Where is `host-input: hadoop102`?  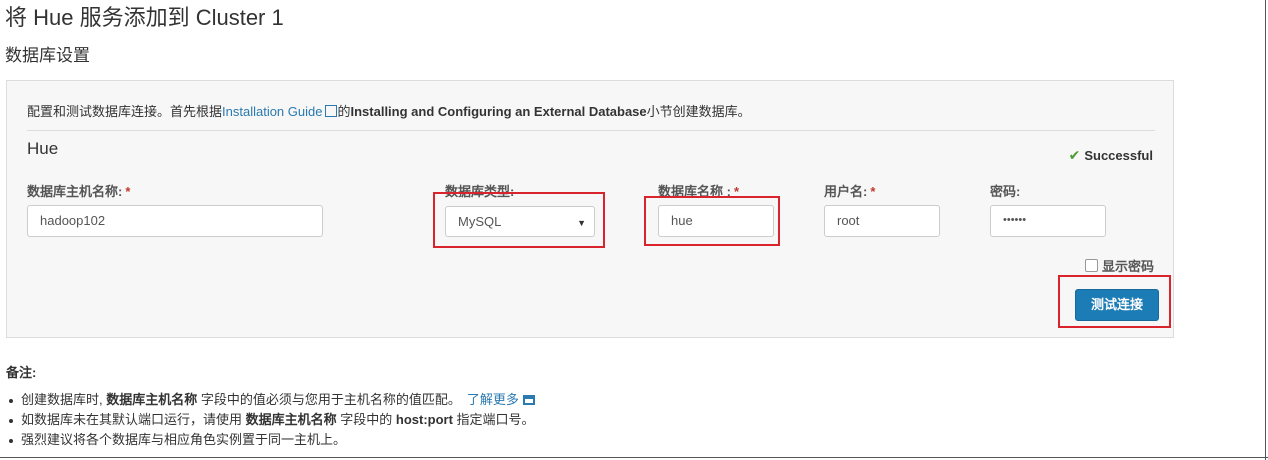
host-input: hadoop102 is located at coordinates (175, 221).